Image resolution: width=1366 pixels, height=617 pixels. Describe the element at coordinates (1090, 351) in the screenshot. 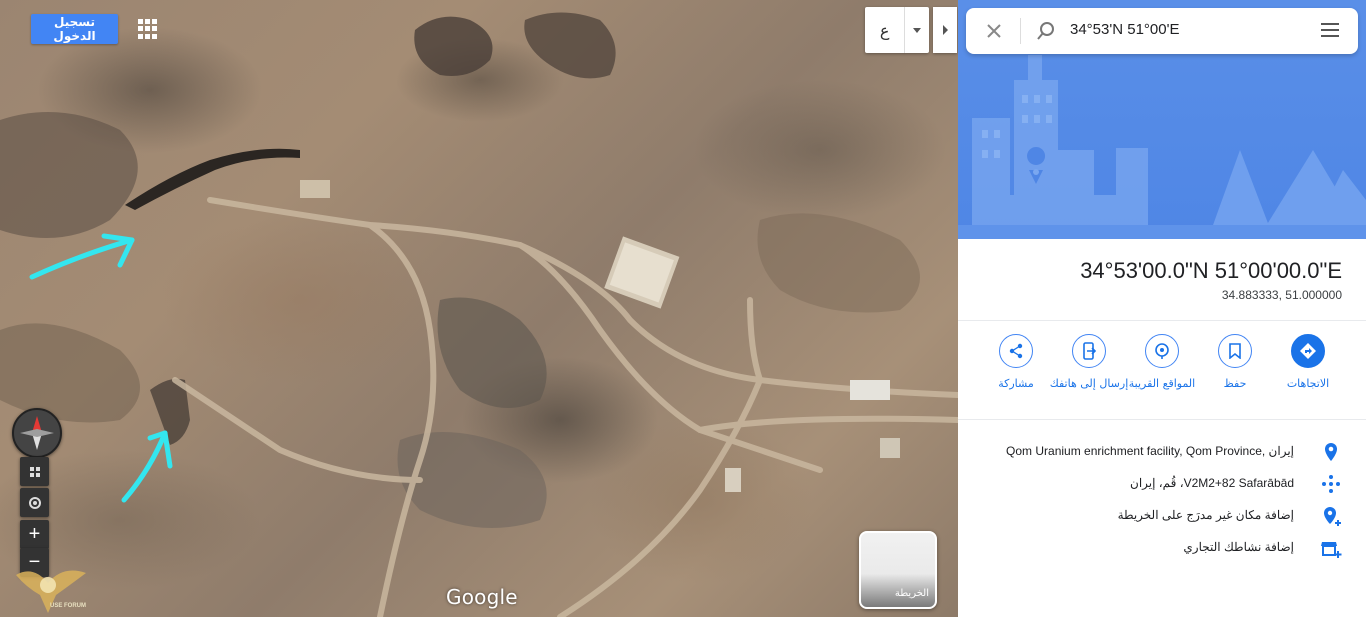

I see `send-to-phone-icon` at that location.